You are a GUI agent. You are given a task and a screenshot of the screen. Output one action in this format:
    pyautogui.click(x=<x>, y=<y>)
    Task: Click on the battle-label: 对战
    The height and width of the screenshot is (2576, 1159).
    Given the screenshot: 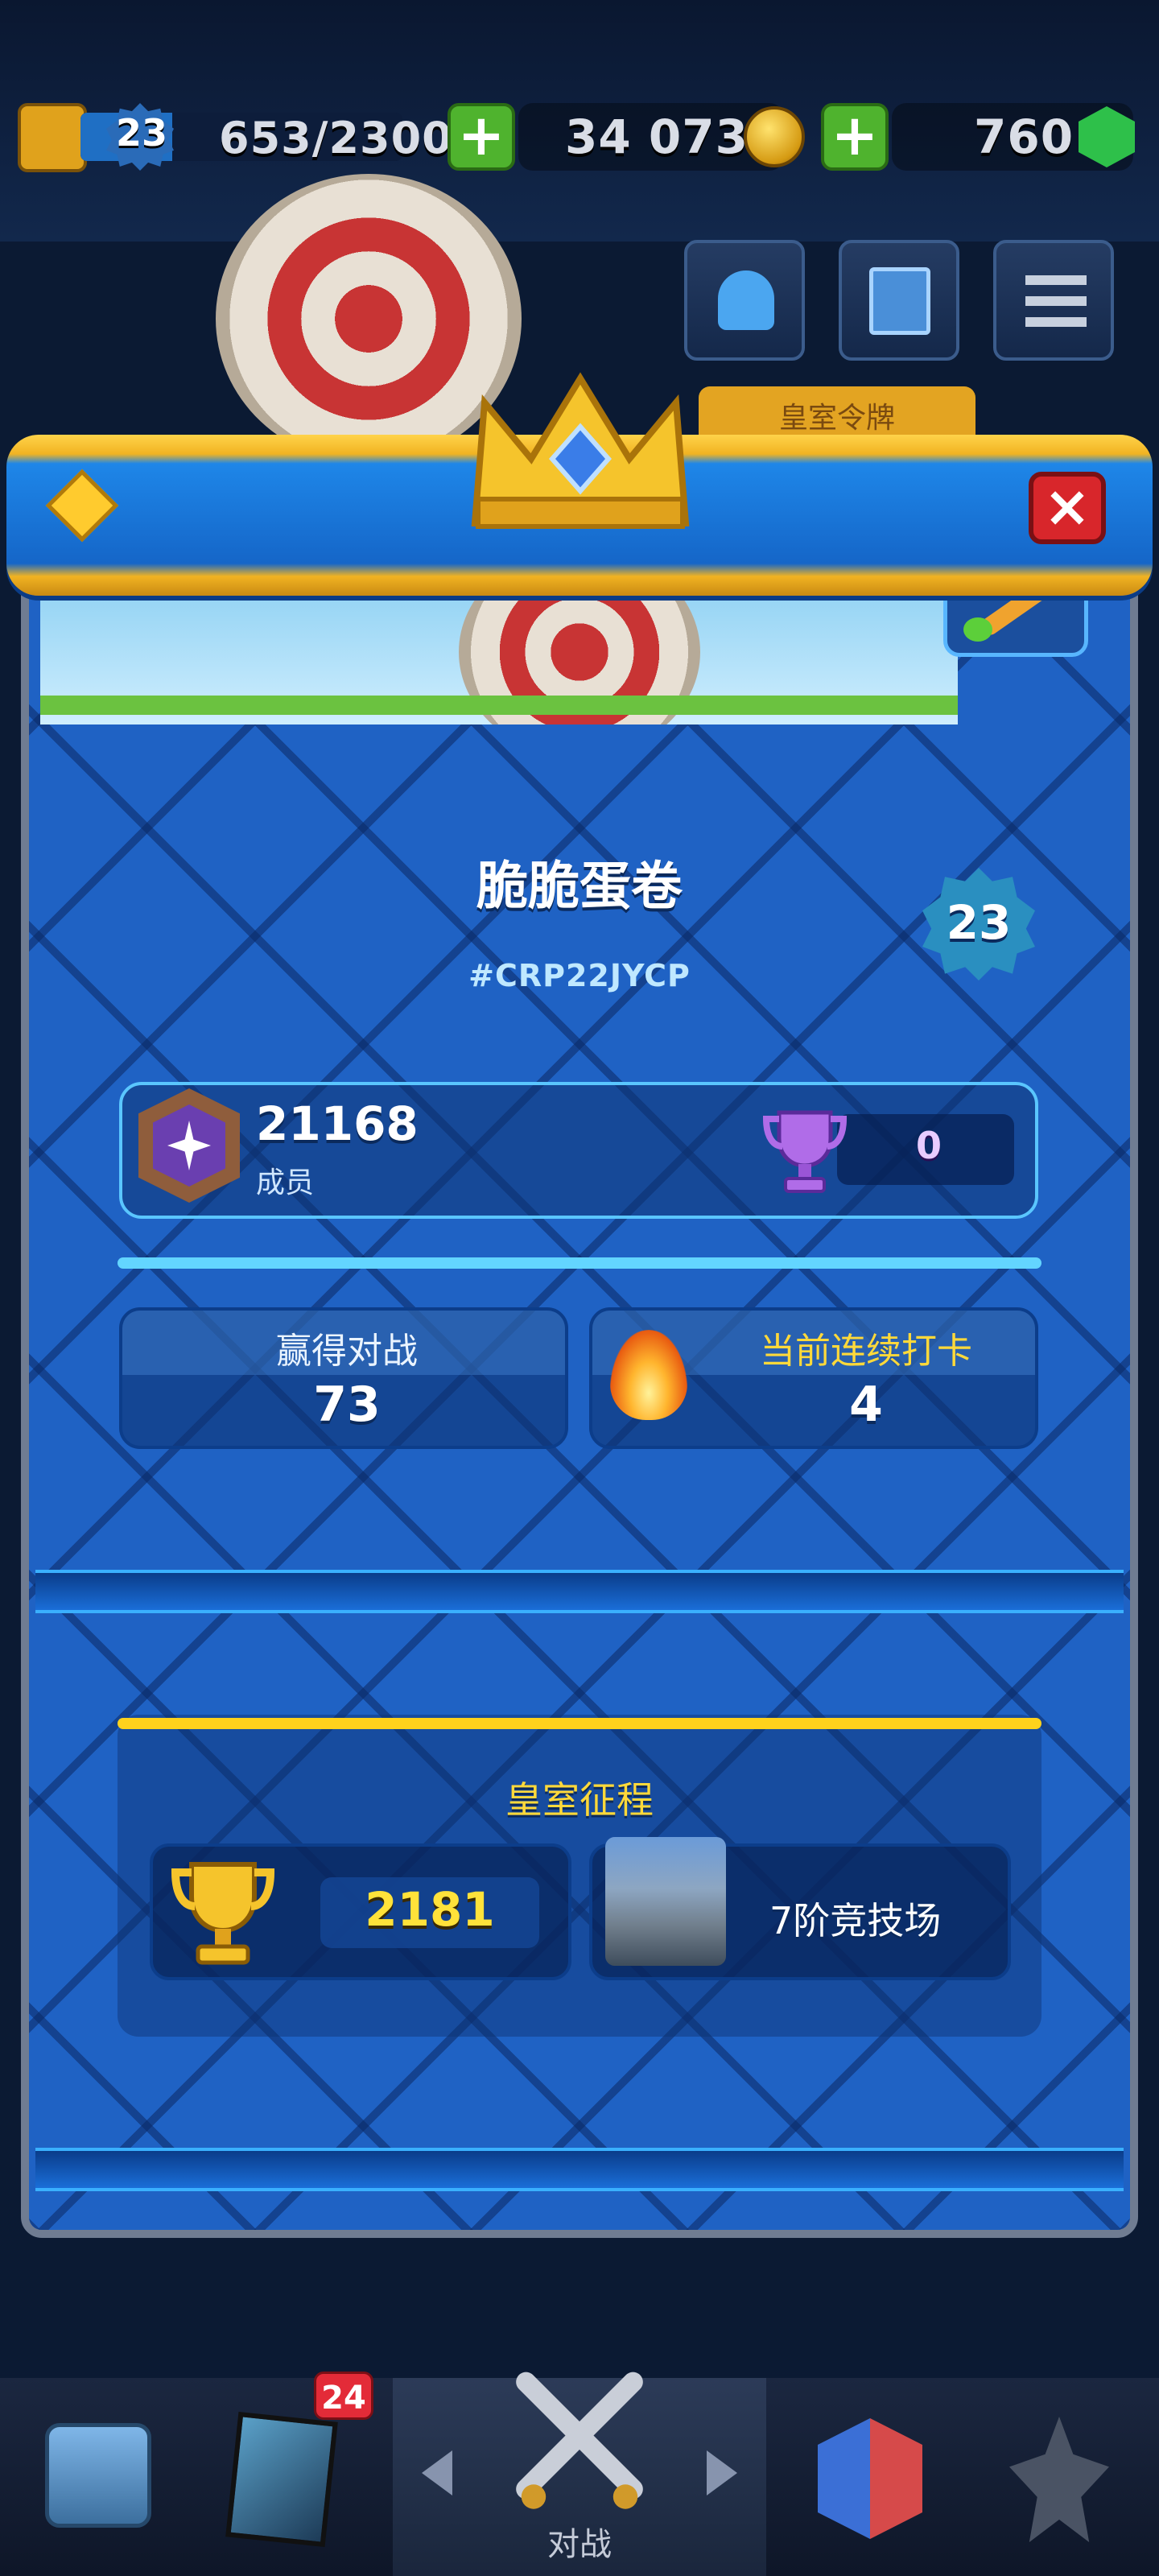 What is the action you would take?
    pyautogui.click(x=579, y=2544)
    